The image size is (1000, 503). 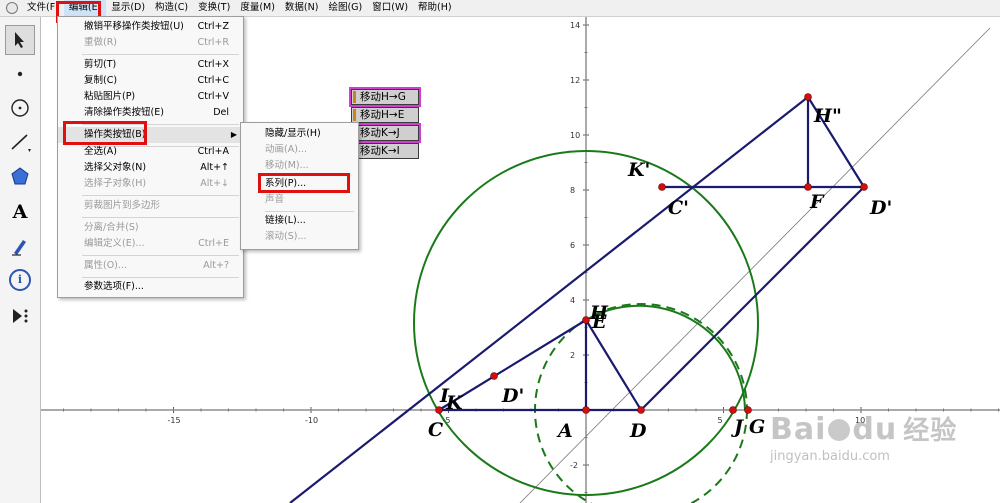 I want to click on y-tick-label: 4, so click(x=572, y=300).